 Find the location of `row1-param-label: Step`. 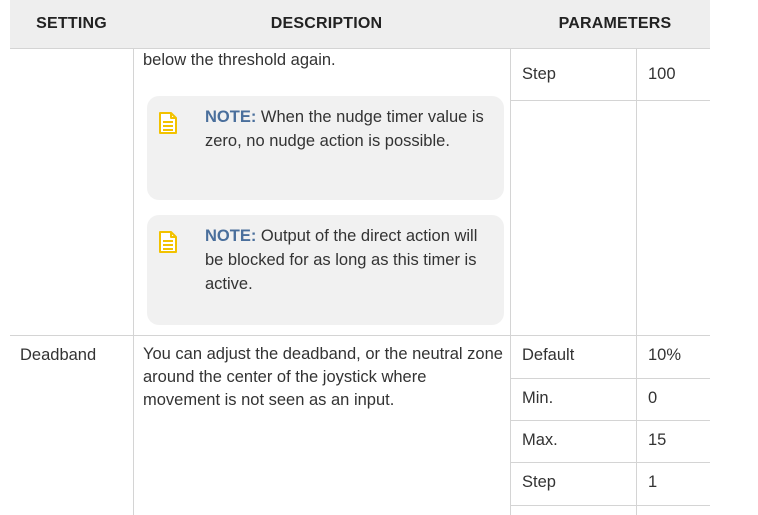

row1-param-label: Step is located at coordinates (539, 74).